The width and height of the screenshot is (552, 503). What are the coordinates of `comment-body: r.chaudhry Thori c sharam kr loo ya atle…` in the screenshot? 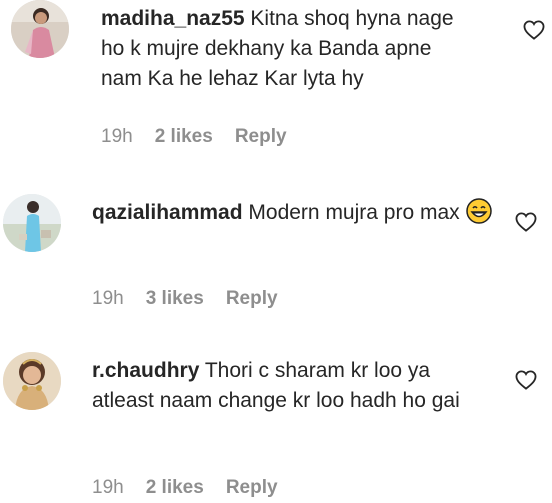 It's located at (292, 386).